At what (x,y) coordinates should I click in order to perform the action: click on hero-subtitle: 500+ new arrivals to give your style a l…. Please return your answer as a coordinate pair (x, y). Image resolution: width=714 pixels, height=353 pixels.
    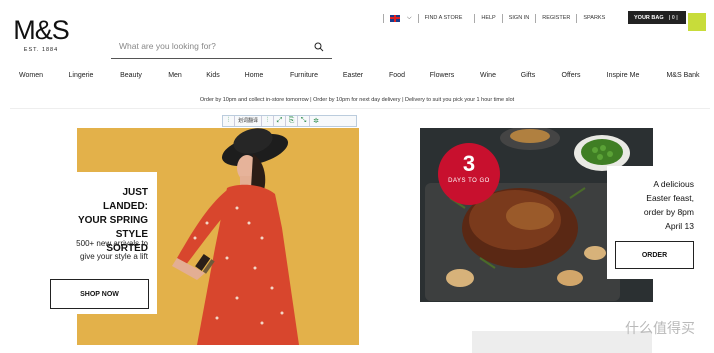
    Looking at the image, I should click on (112, 250).